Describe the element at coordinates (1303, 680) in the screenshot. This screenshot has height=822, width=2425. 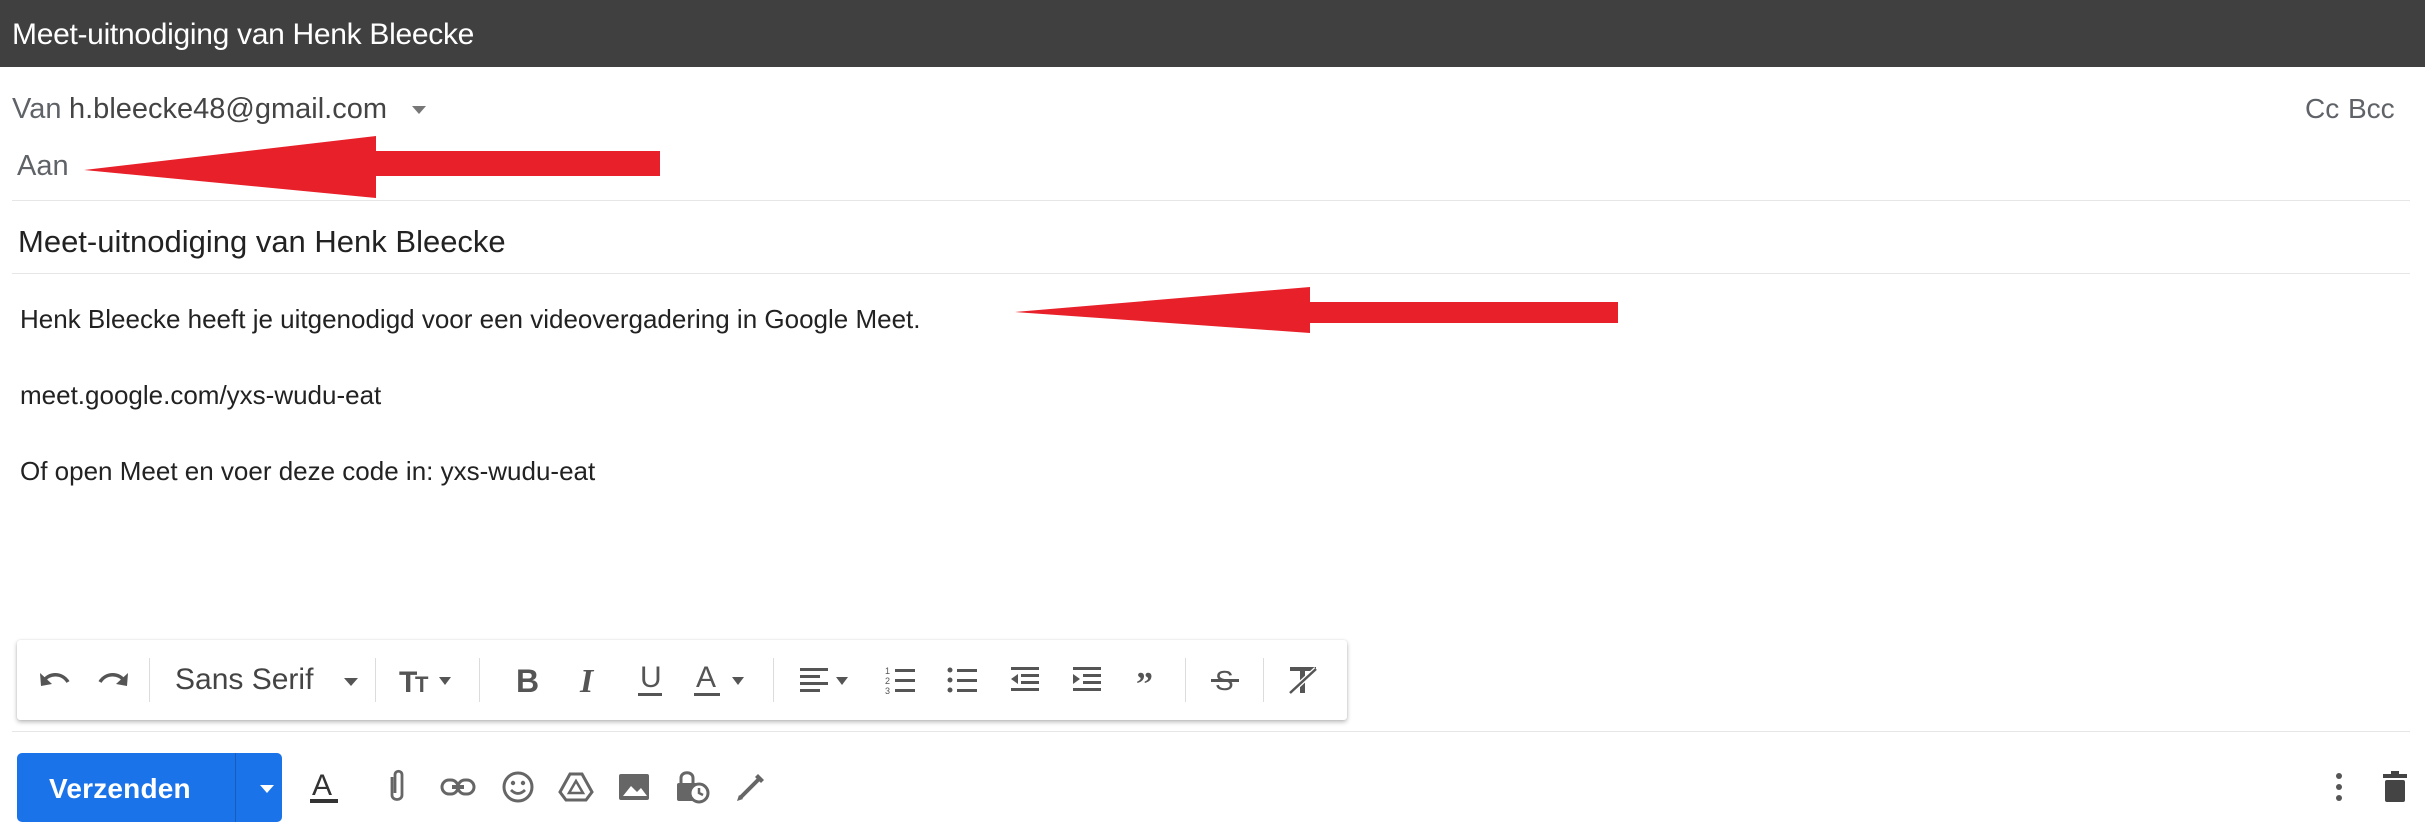
I see `remove-formatting-icon` at that location.